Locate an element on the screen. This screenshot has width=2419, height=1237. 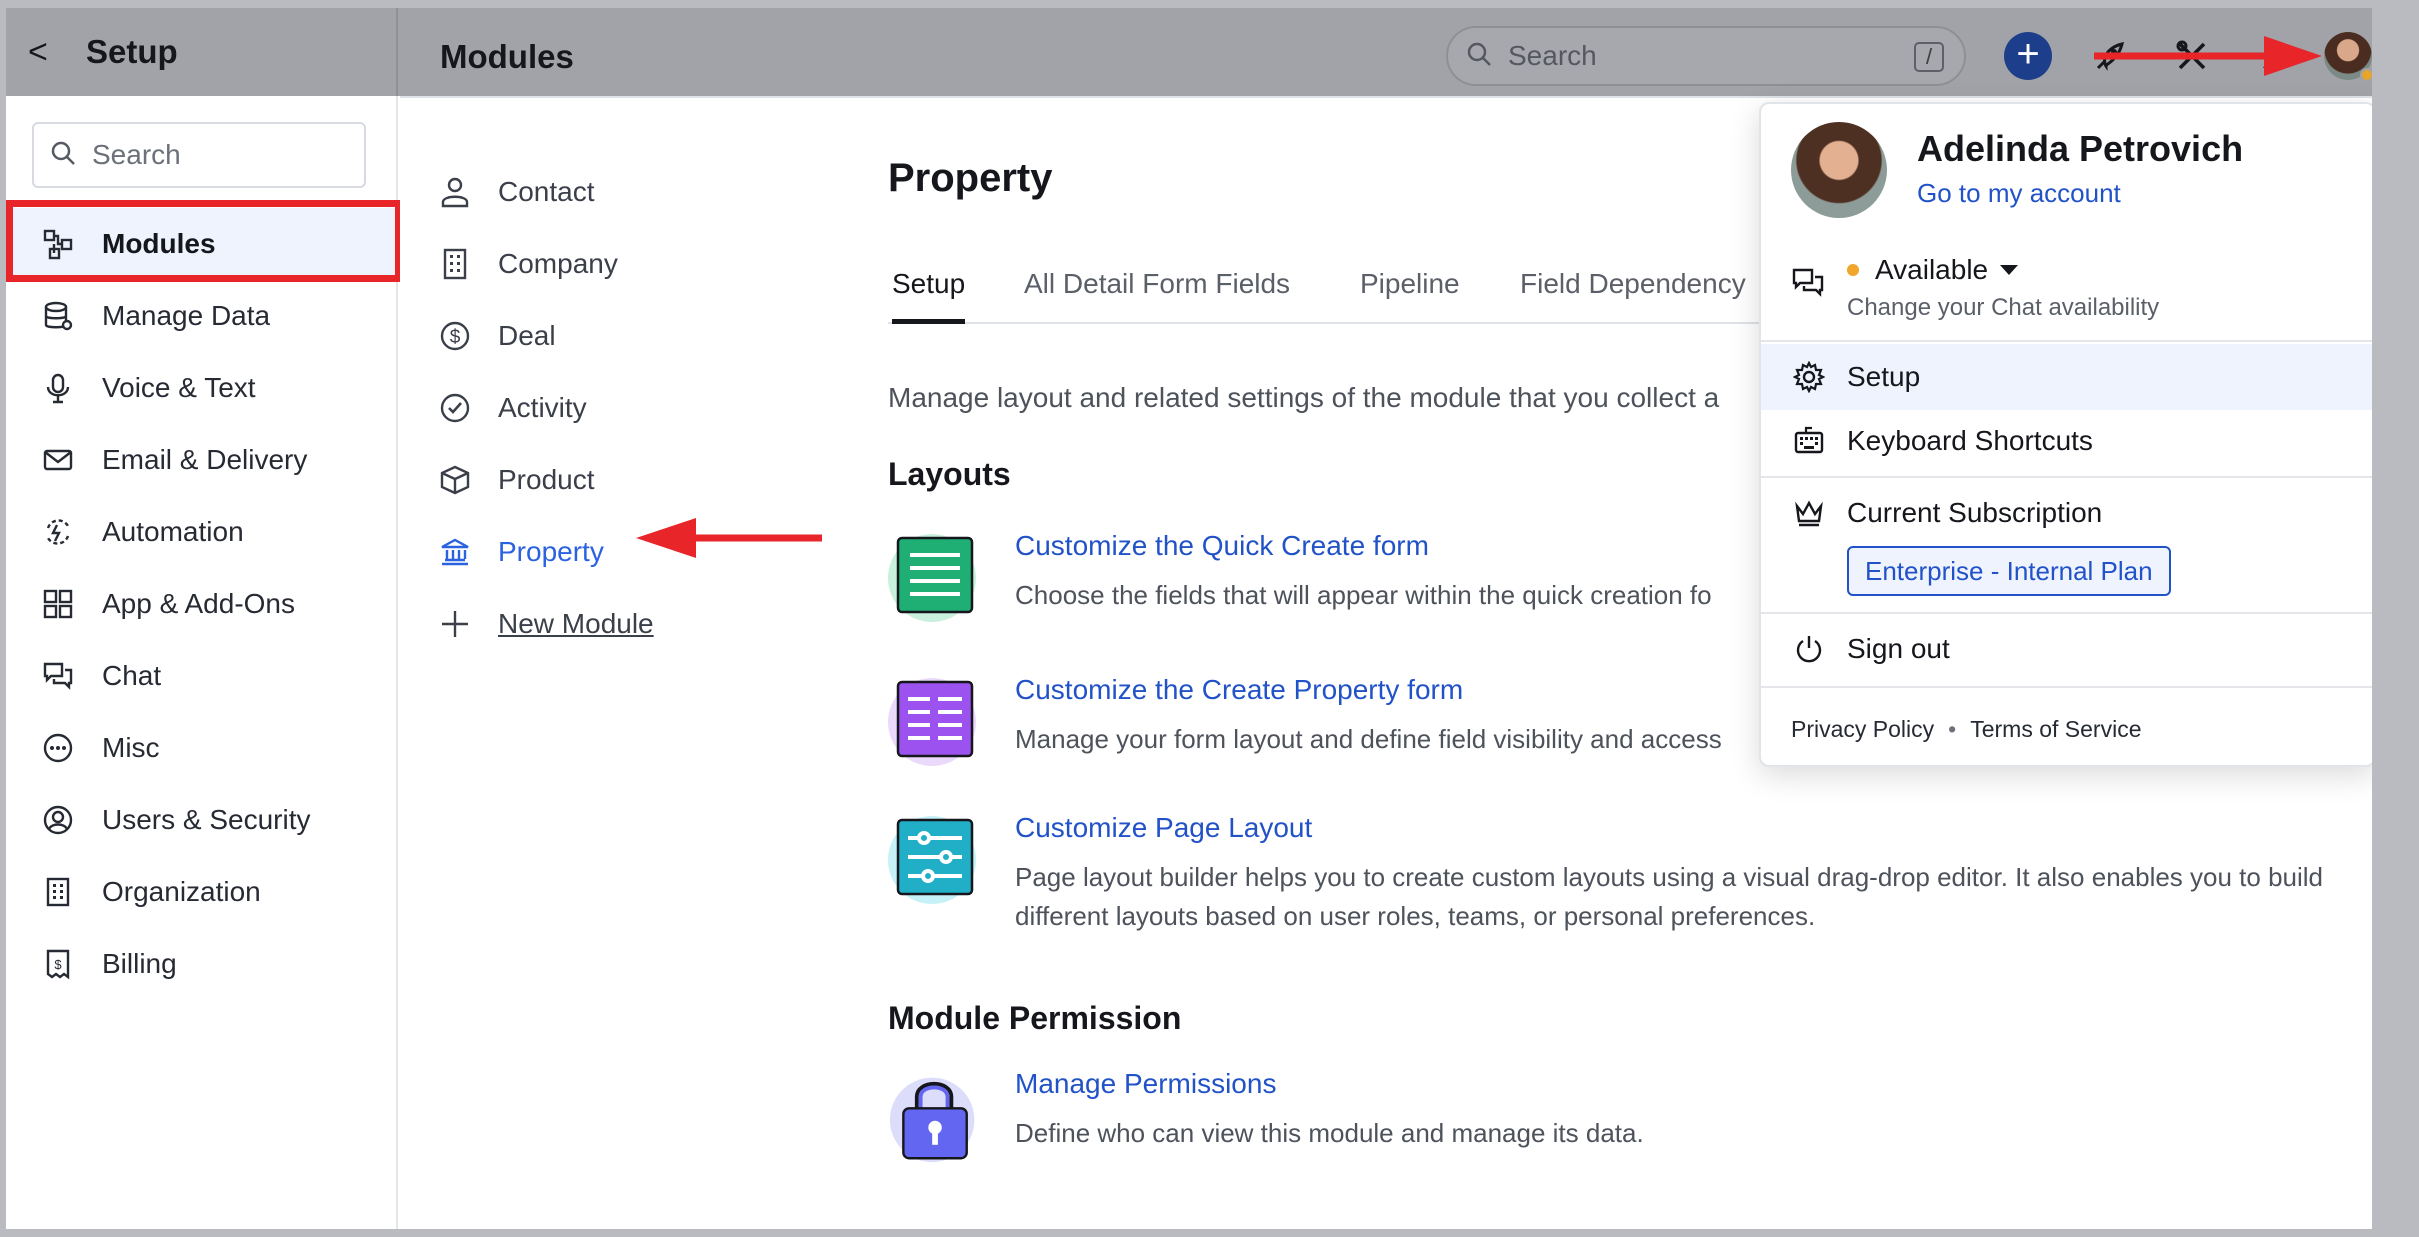
sidebar-search-placeholder: Search is located at coordinates (136, 154).